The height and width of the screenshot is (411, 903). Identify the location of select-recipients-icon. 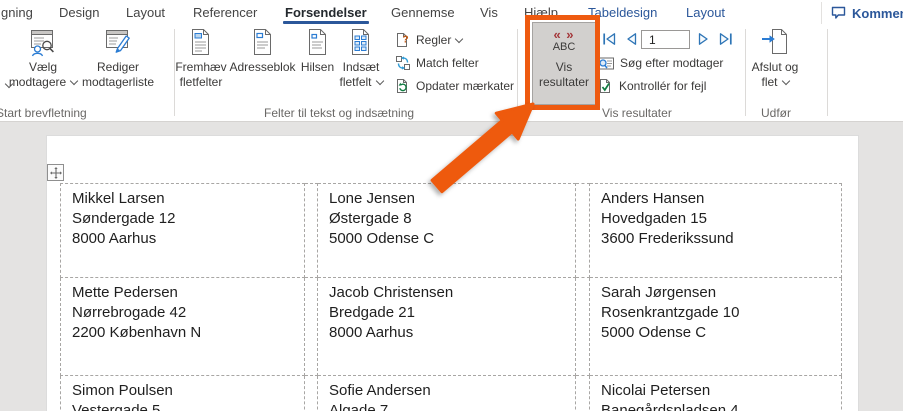
(42, 43).